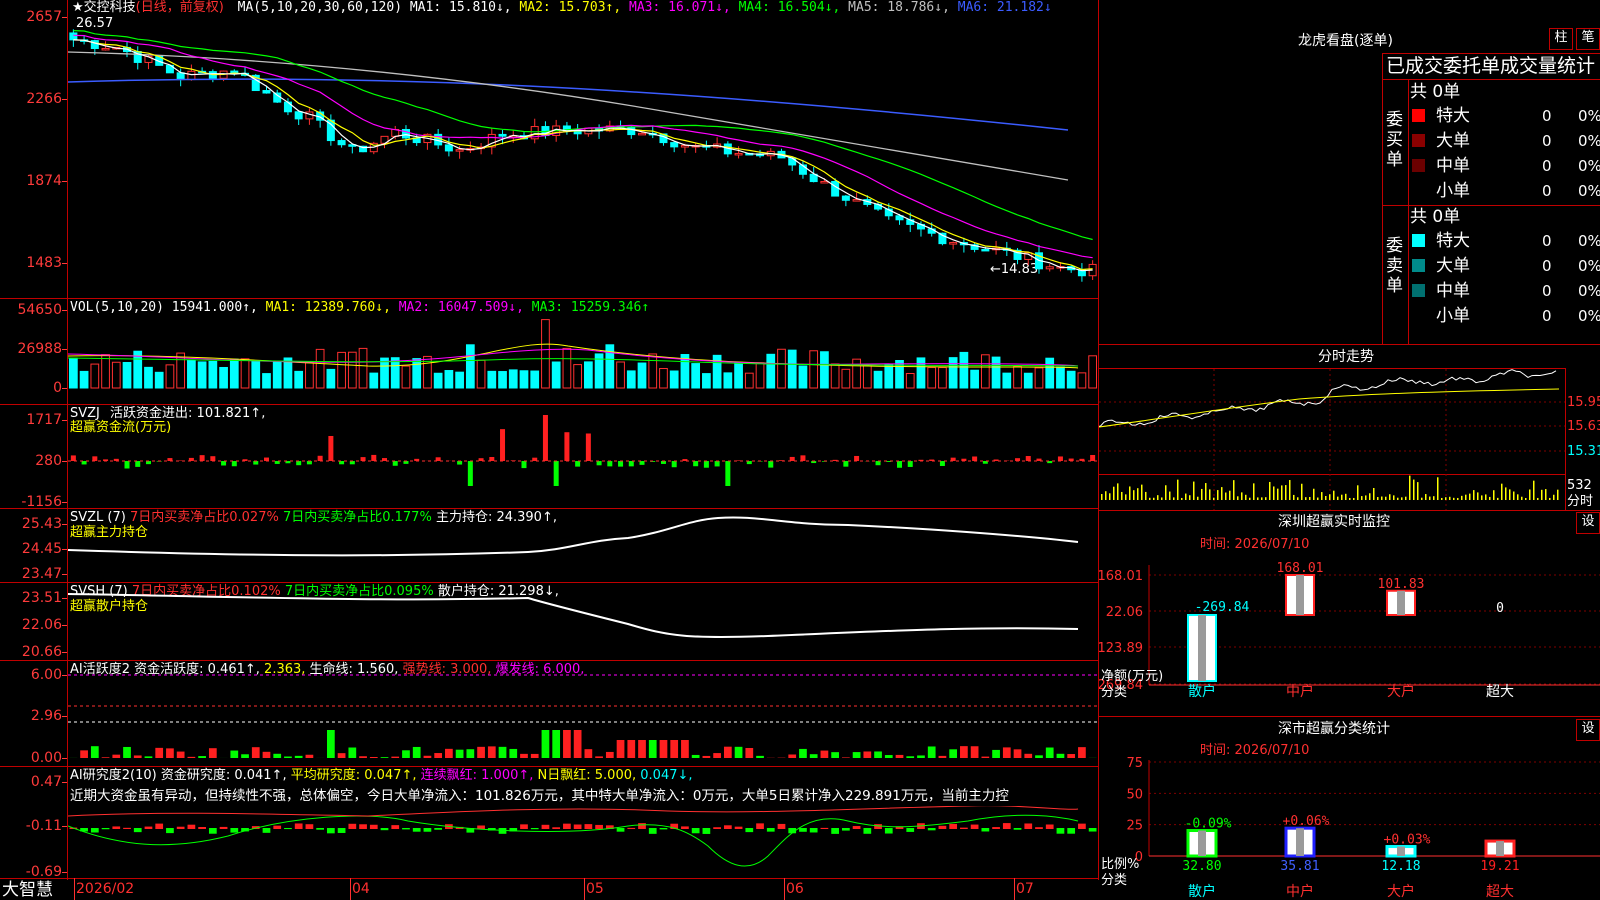 The height and width of the screenshot is (900, 1600). What do you see at coordinates (48, 461) in the screenshot?
I see `axis-label: 280` at bounding box center [48, 461].